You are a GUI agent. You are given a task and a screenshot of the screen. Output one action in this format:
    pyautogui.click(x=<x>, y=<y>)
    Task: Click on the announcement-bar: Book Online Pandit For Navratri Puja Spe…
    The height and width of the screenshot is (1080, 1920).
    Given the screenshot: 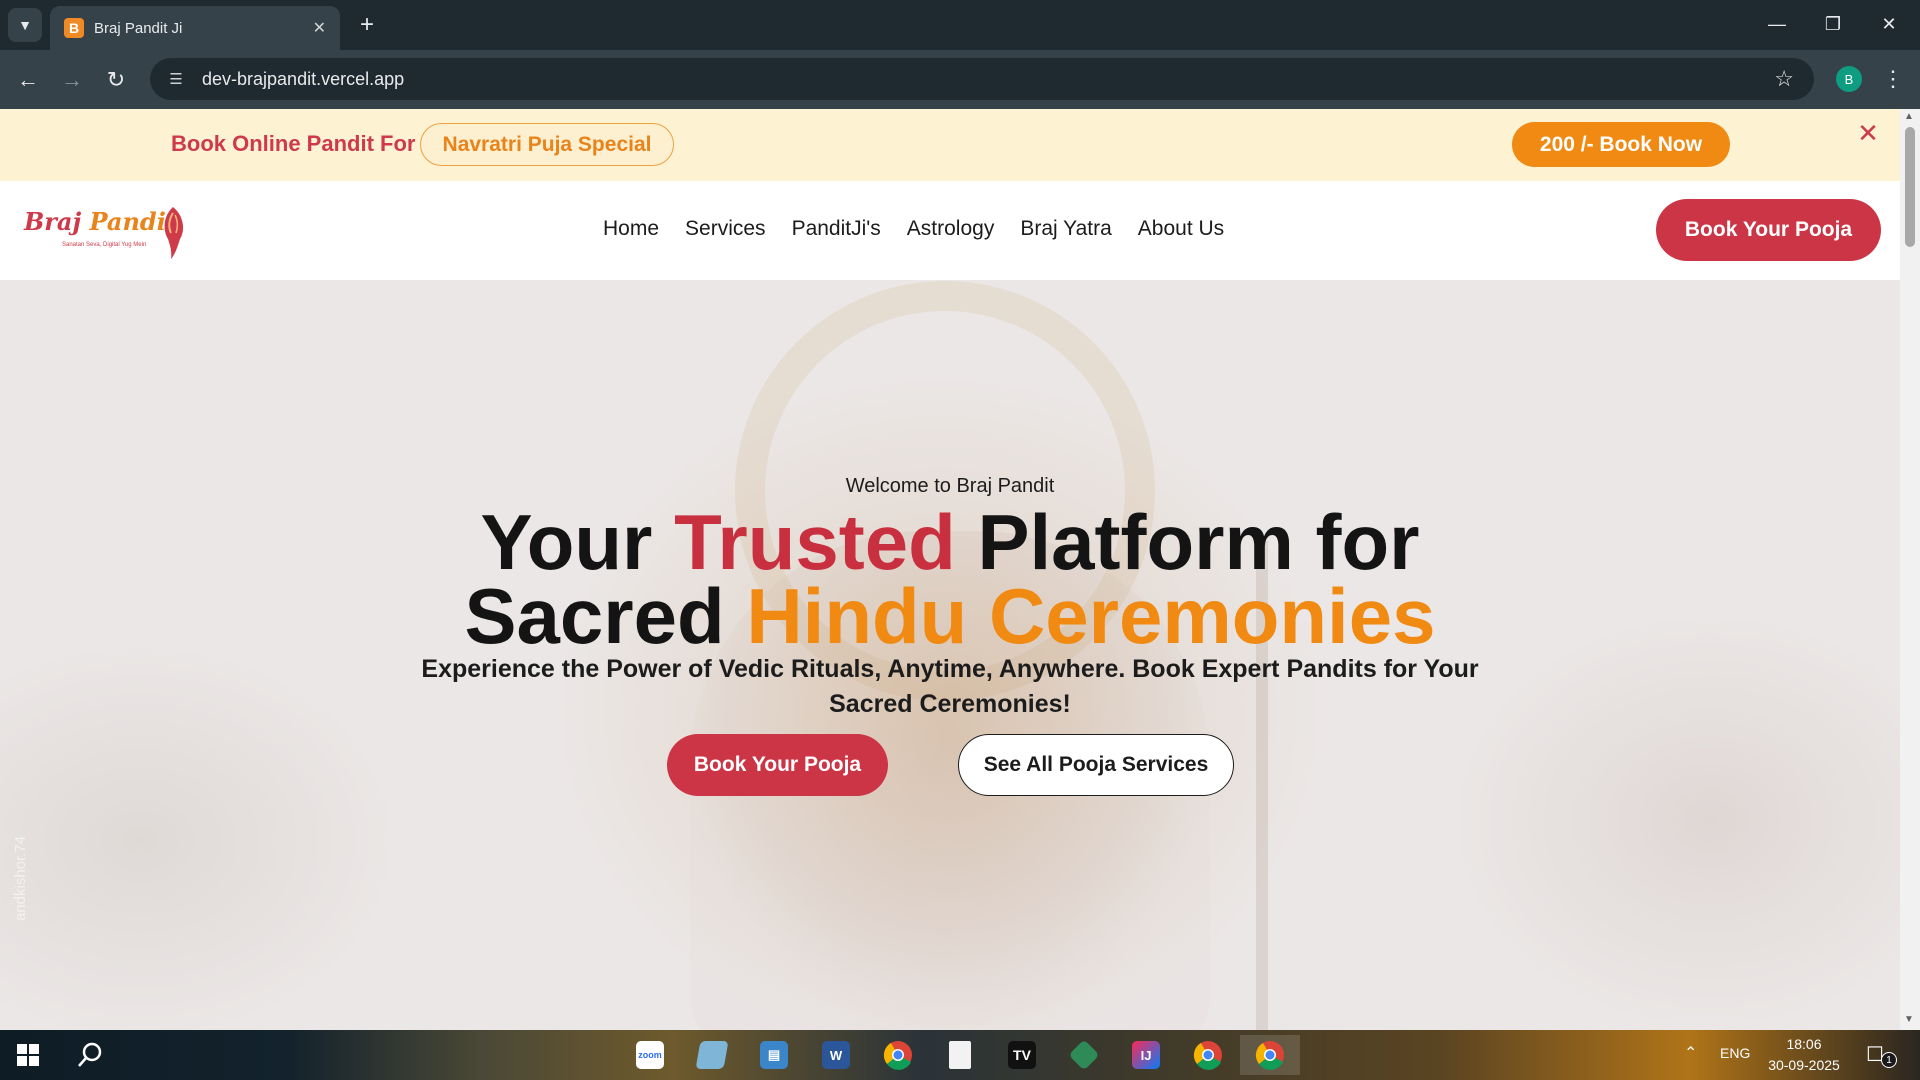 What is the action you would take?
    pyautogui.click(x=950, y=145)
    